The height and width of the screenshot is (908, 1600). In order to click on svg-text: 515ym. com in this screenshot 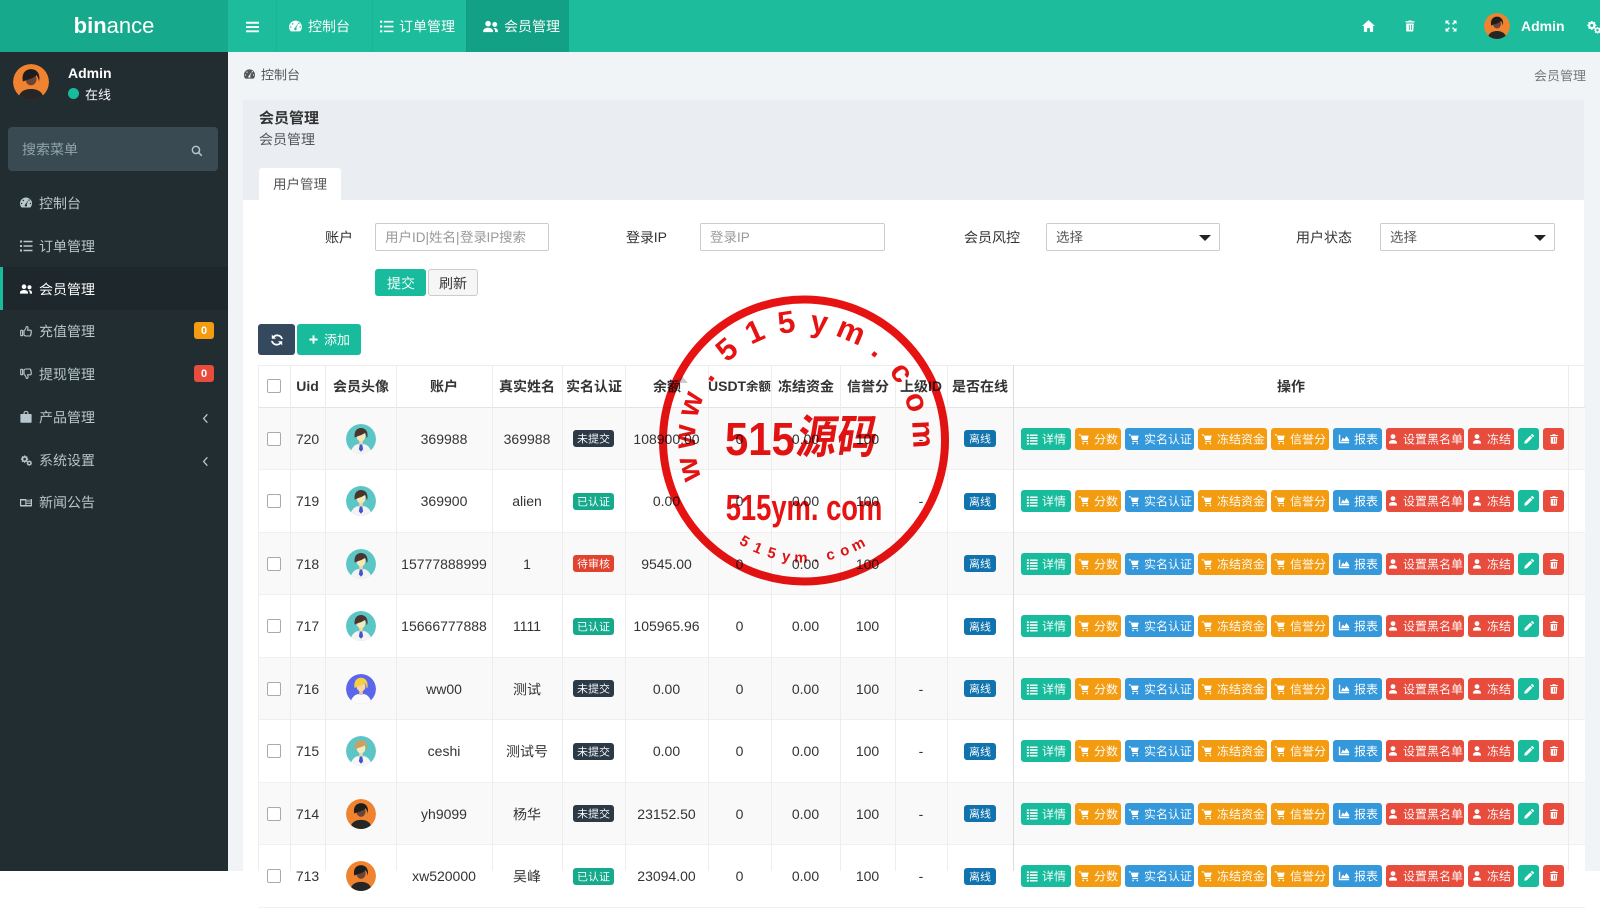, I will do `click(804, 507)`.